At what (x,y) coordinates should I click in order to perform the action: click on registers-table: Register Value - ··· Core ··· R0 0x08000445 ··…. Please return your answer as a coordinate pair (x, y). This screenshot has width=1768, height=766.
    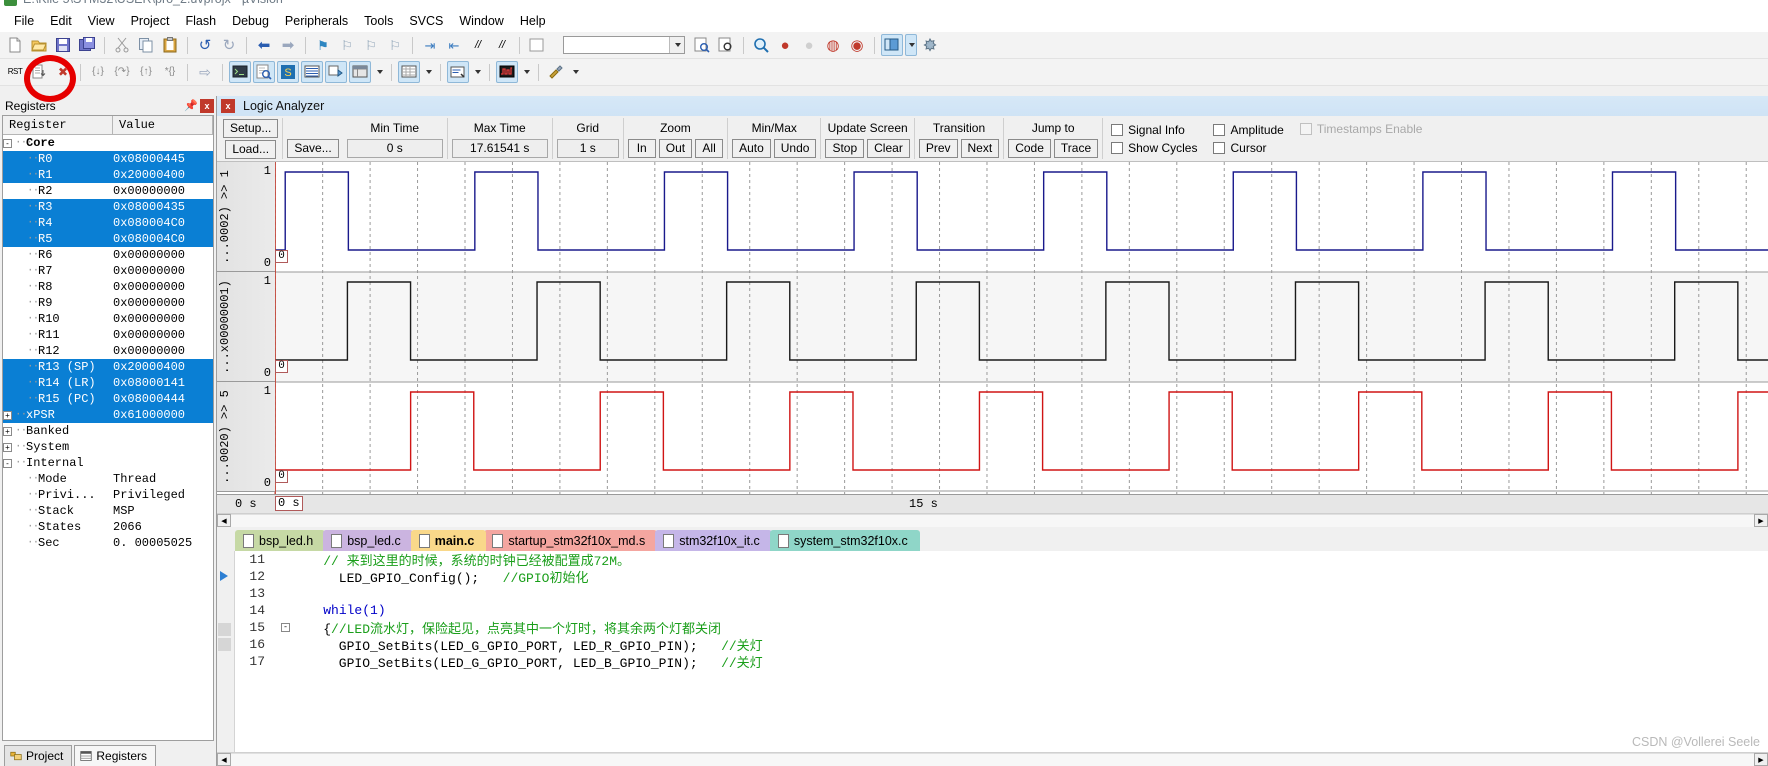
    Looking at the image, I should click on (108, 428).